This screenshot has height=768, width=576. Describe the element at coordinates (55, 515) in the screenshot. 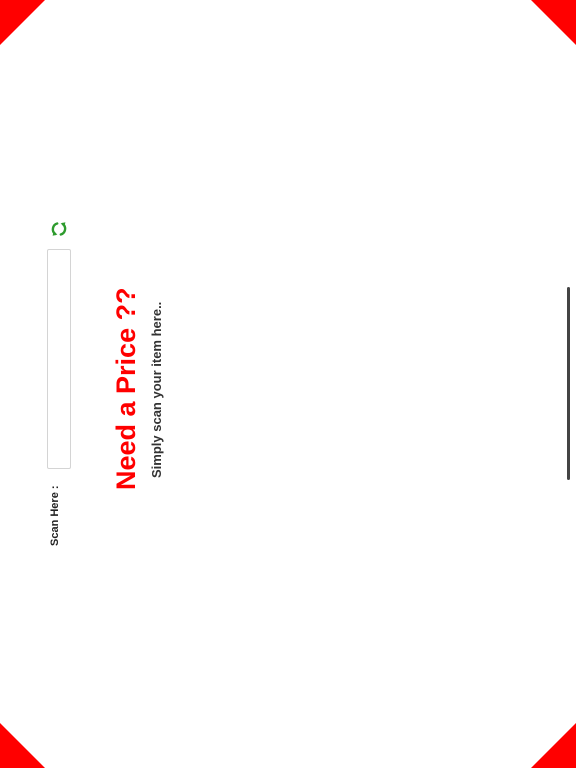

I see `scan-label: Scan Here :` at that location.